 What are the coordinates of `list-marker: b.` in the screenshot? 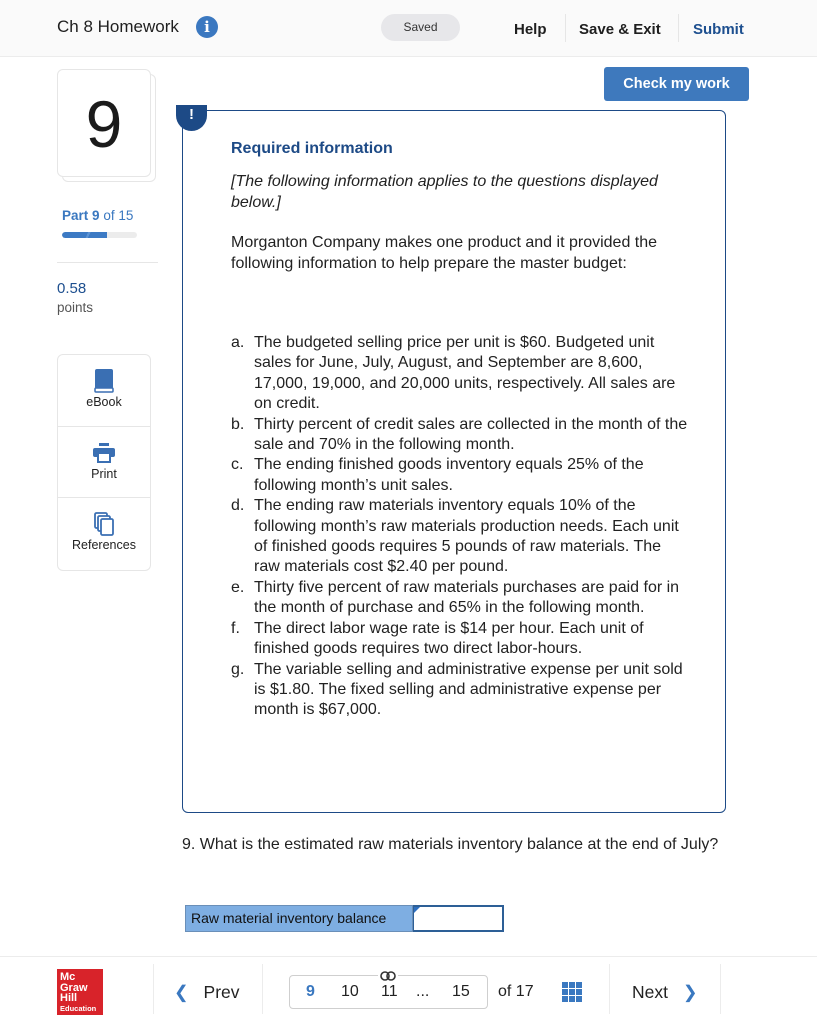 It's located at (238, 424).